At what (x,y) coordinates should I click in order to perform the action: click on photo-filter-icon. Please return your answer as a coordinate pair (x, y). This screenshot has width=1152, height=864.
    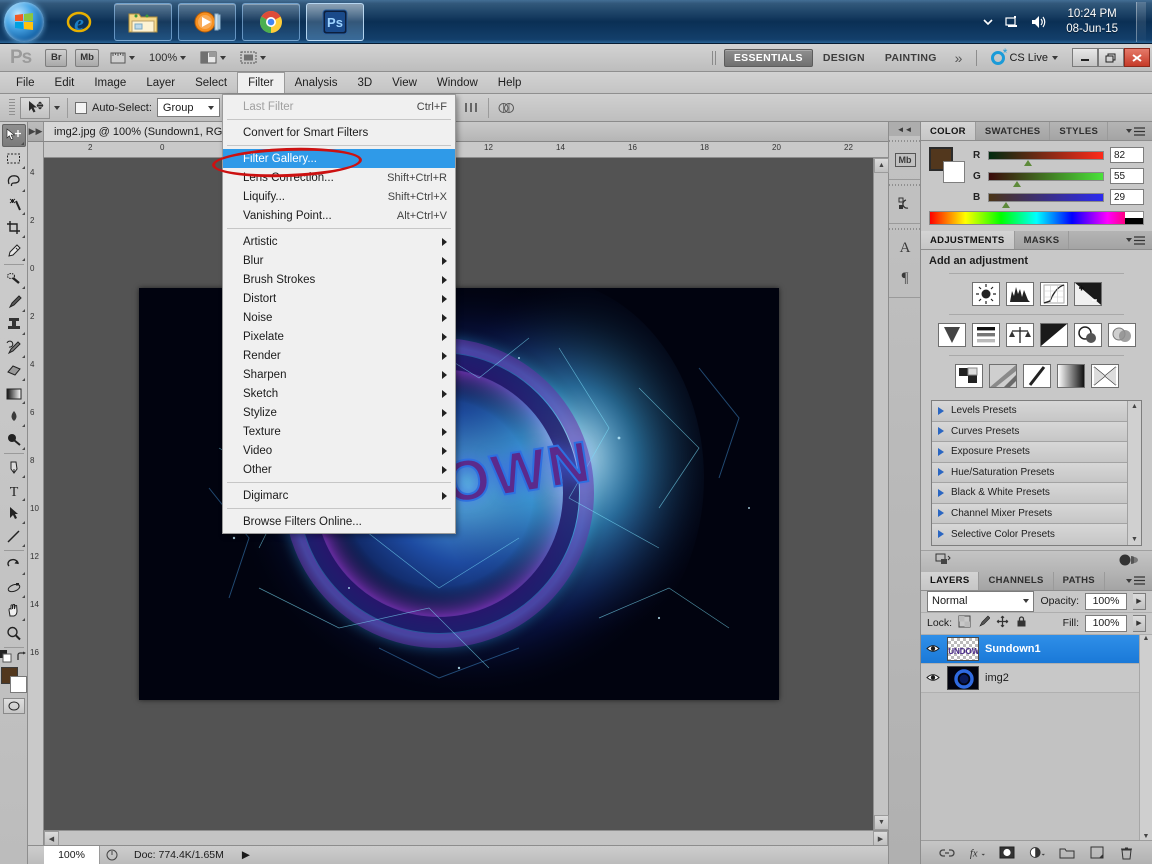
    Looking at the image, I should click on (1087, 335).